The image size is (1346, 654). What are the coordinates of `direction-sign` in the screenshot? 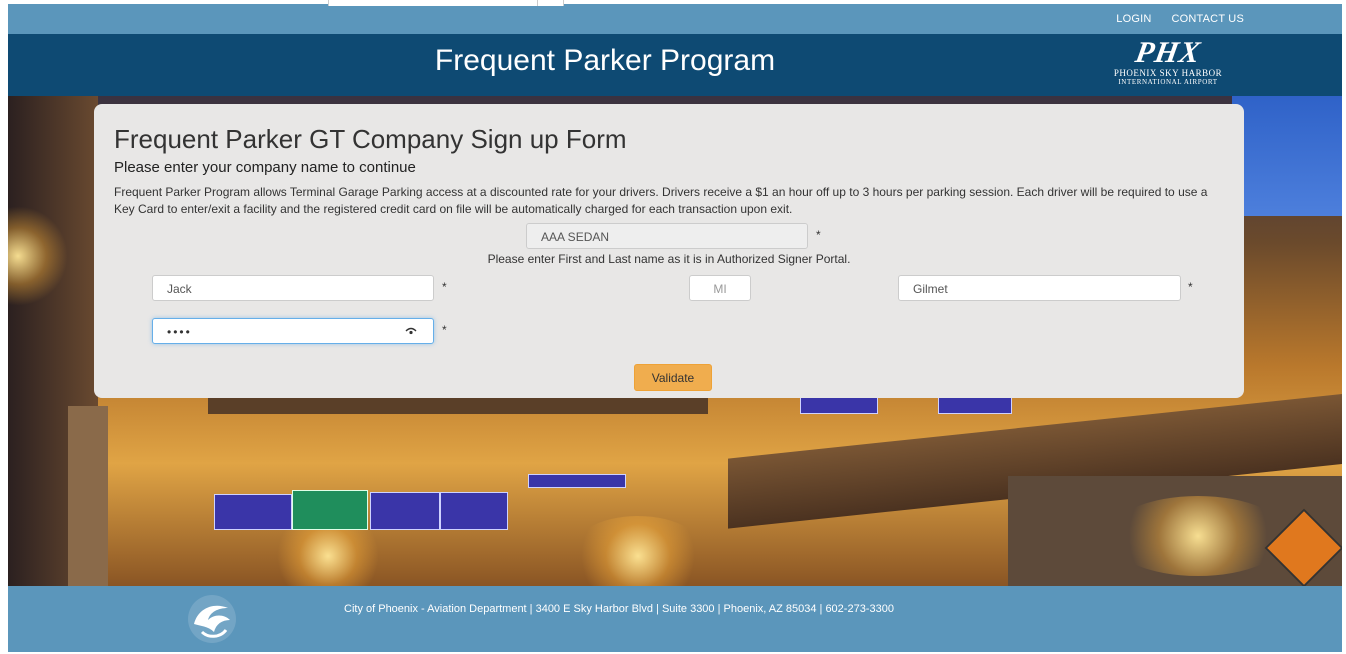 It's located at (330, 510).